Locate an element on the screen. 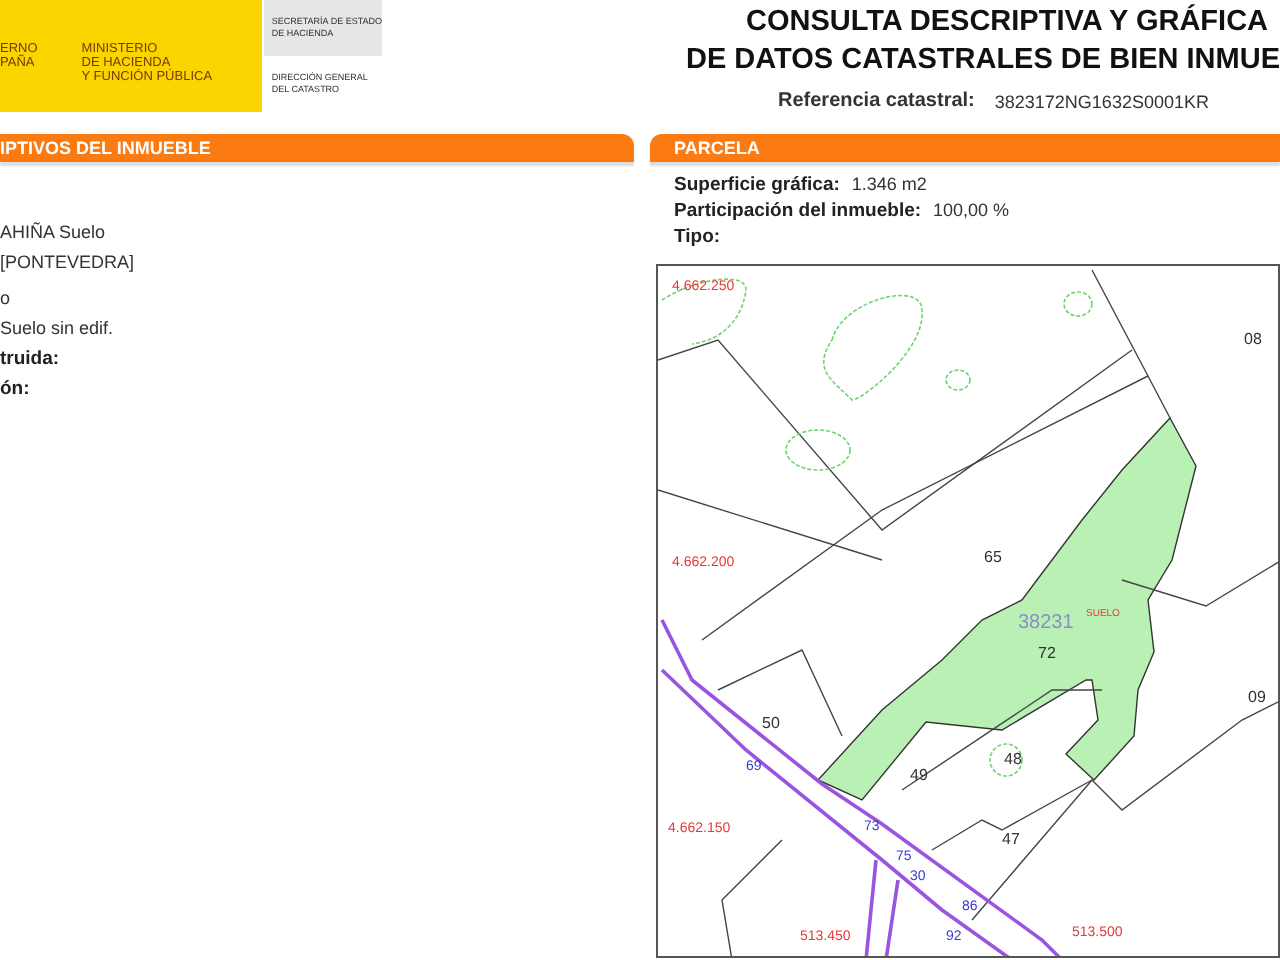  map-label: 65 is located at coordinates (993, 557).